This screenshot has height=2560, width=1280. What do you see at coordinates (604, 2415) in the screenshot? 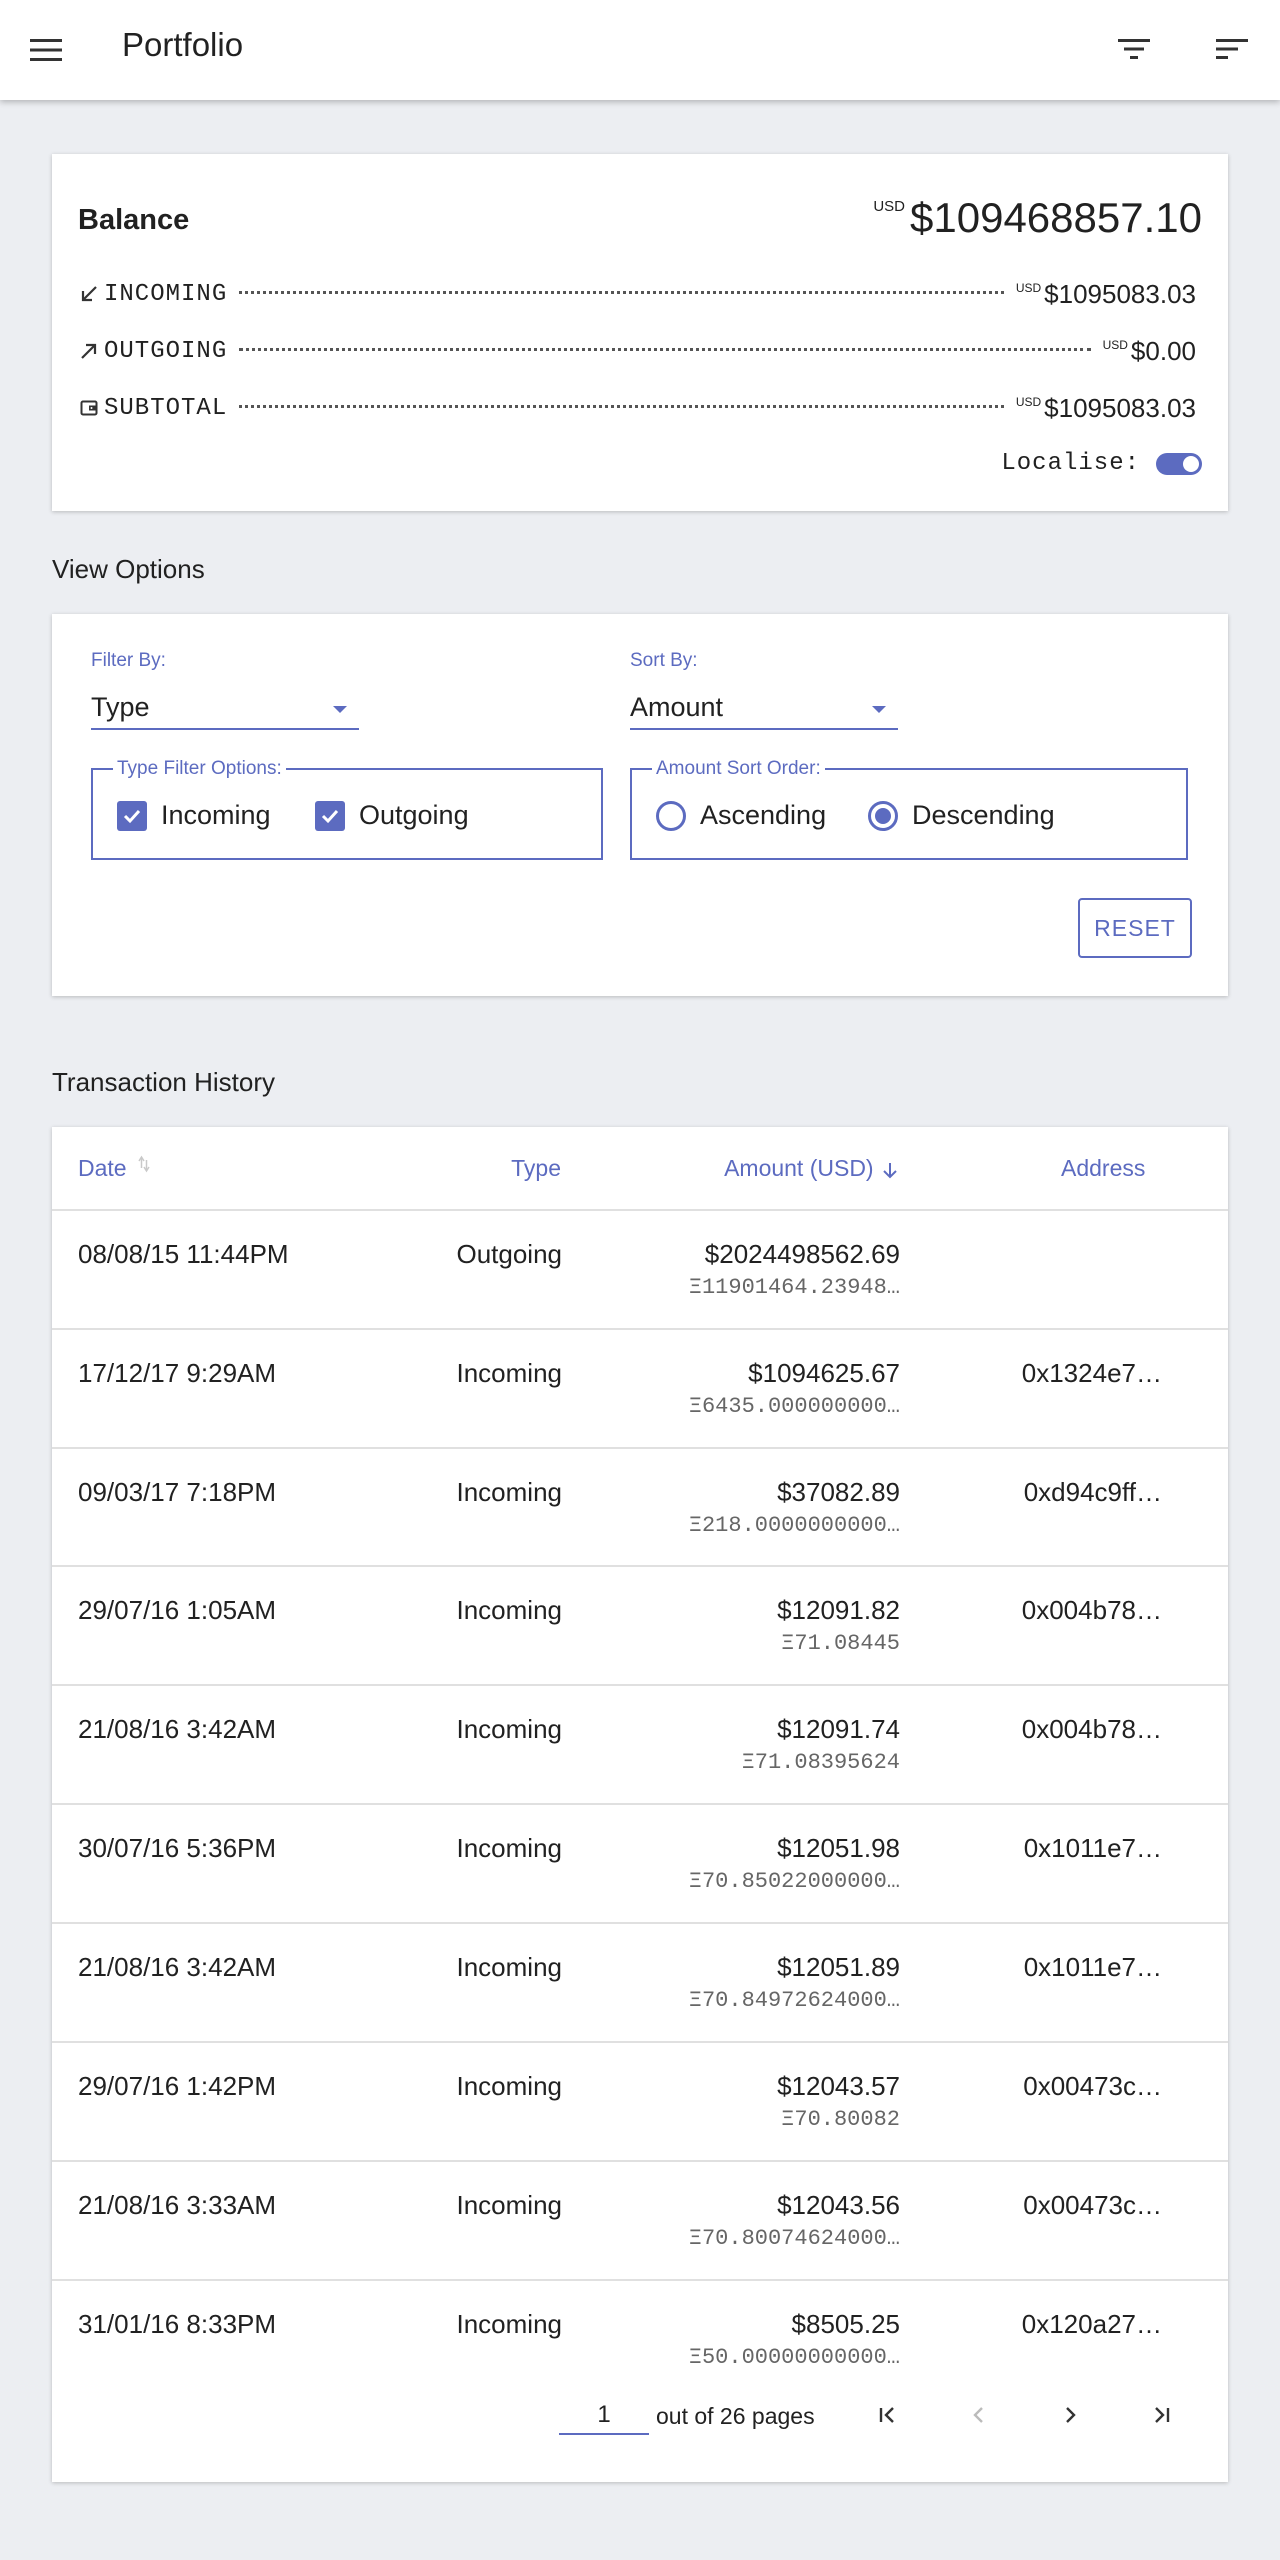
I see `page-number-input: 1` at bounding box center [604, 2415].